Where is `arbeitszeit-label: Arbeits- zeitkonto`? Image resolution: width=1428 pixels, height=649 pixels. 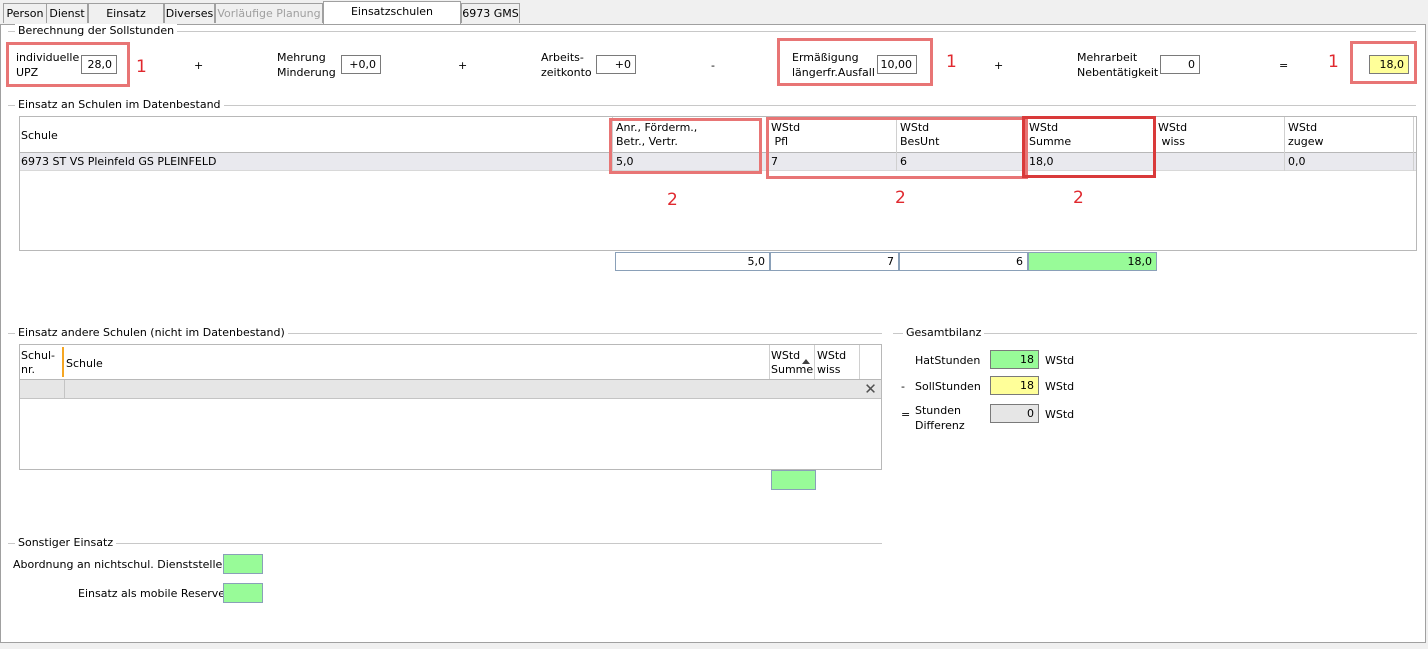 arbeitszeit-label: Arbeits- zeitkonto is located at coordinates (566, 65).